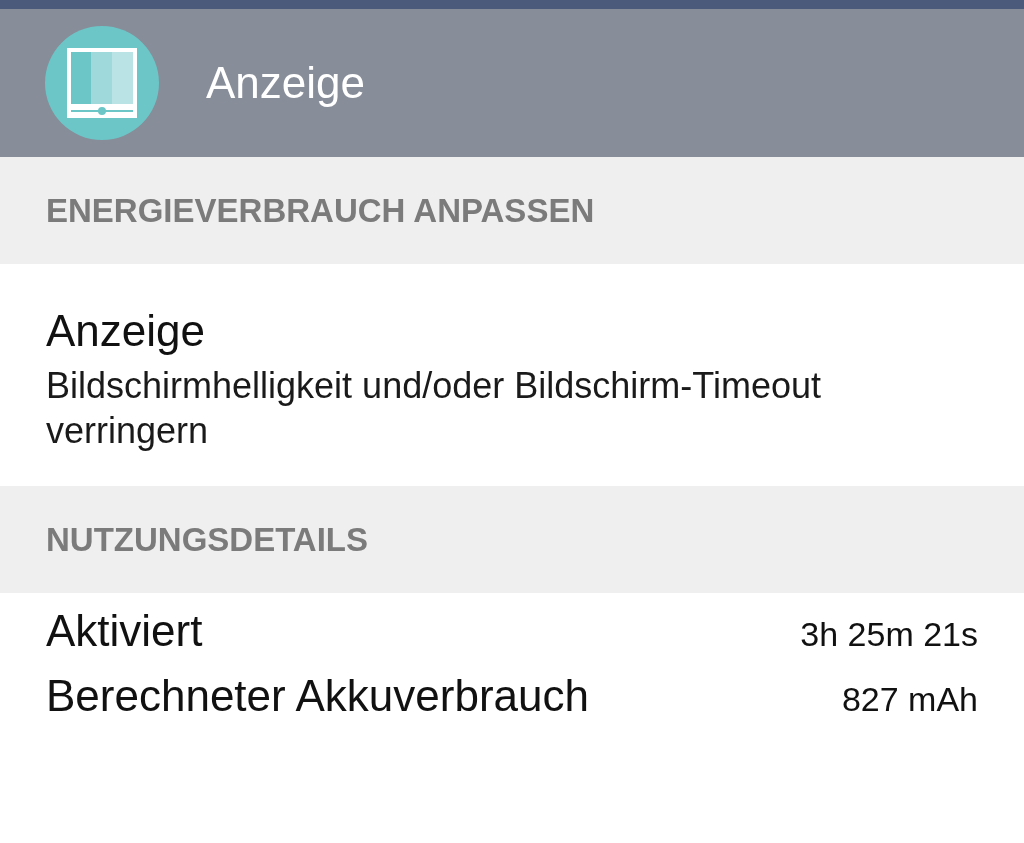 This screenshot has height=843, width=1024. I want to click on detail-label: Aktiviert, so click(124, 631).